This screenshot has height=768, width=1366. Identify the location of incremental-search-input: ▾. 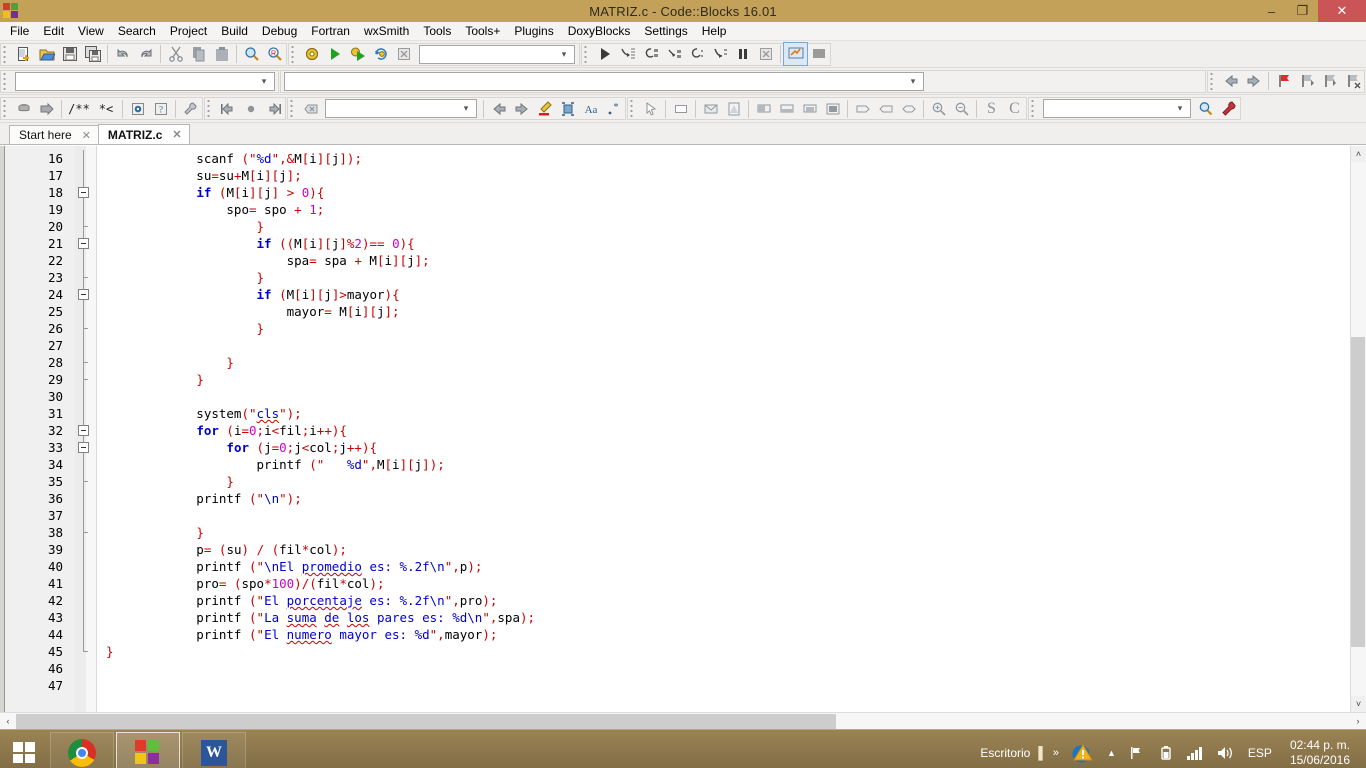
(401, 108).